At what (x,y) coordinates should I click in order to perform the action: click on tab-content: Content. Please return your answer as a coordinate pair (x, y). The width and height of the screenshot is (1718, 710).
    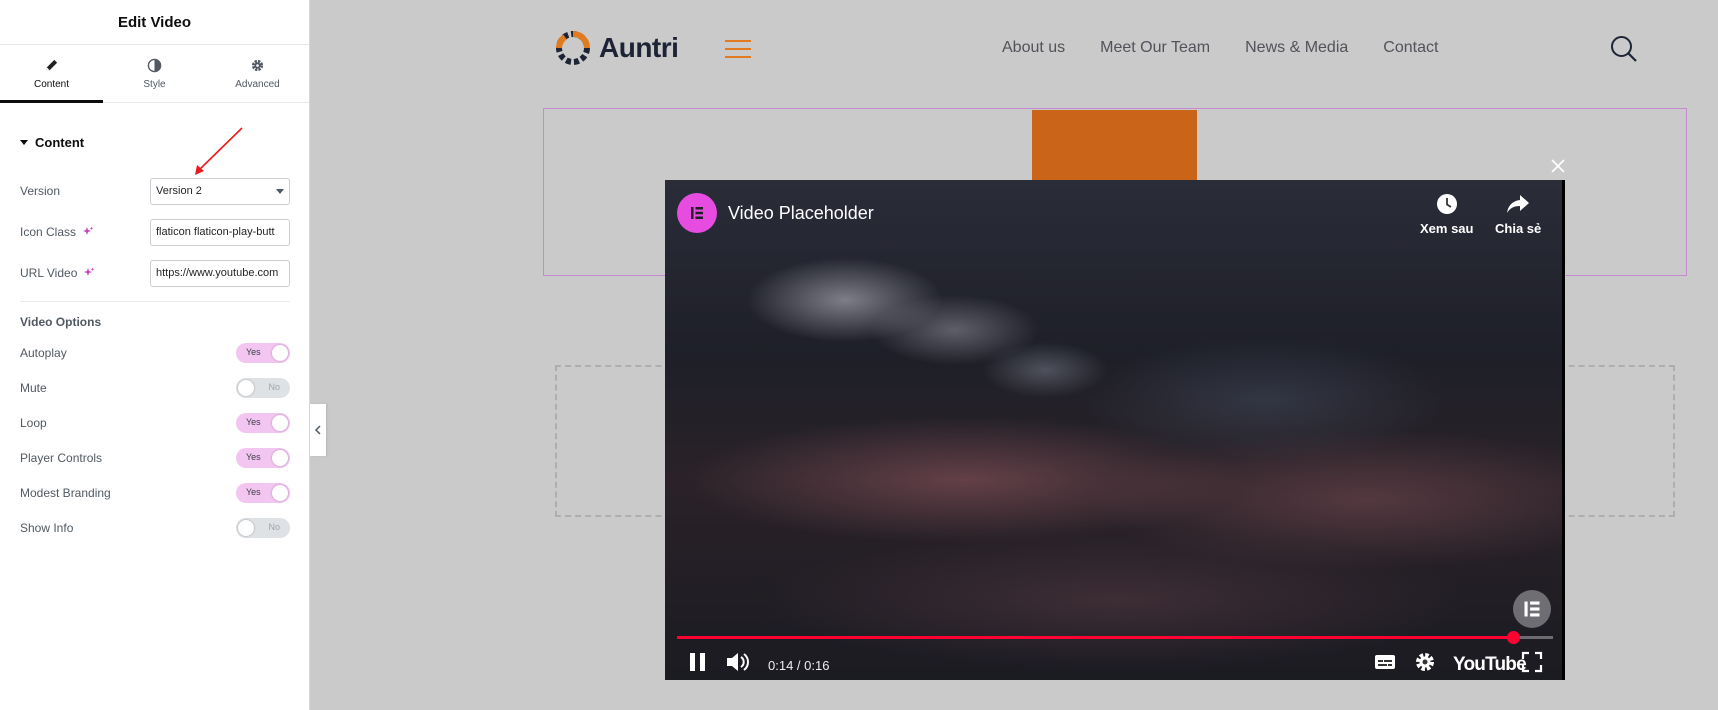
    Looking at the image, I should click on (51, 74).